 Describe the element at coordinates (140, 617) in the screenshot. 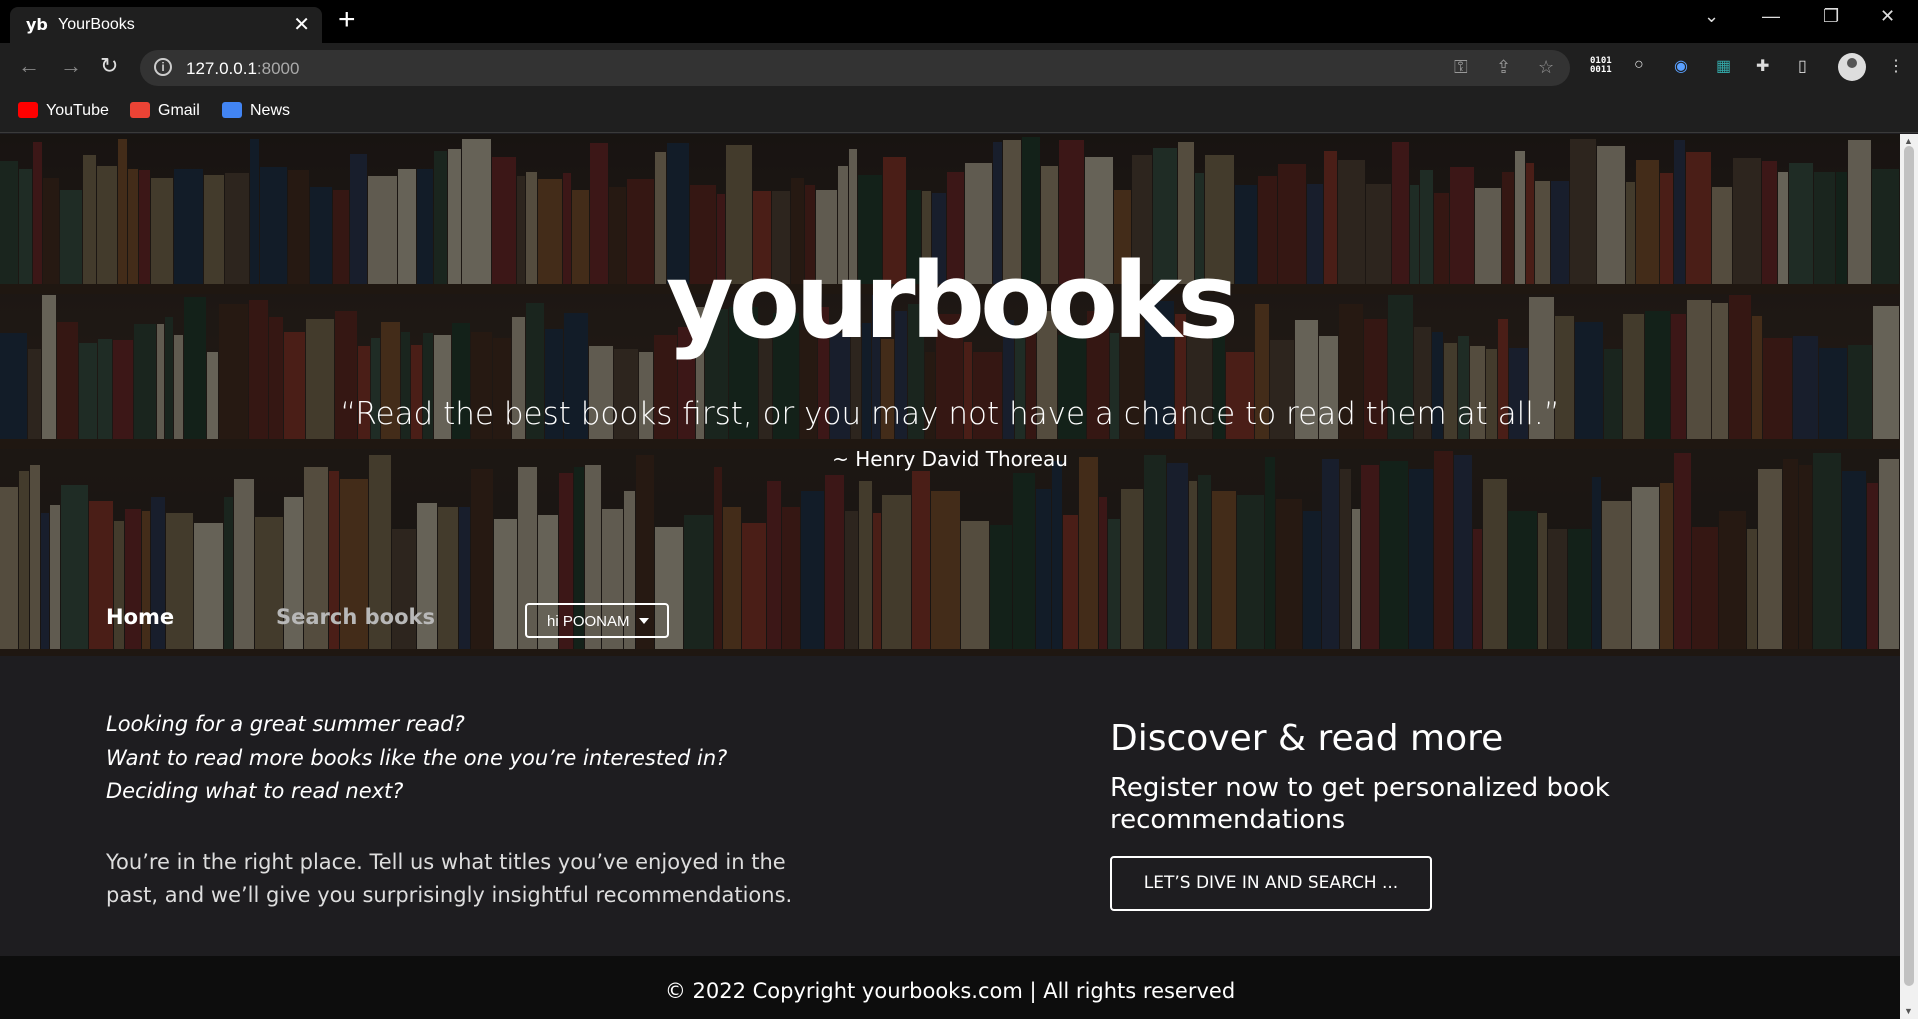

I see `nav-home-link: Home` at that location.